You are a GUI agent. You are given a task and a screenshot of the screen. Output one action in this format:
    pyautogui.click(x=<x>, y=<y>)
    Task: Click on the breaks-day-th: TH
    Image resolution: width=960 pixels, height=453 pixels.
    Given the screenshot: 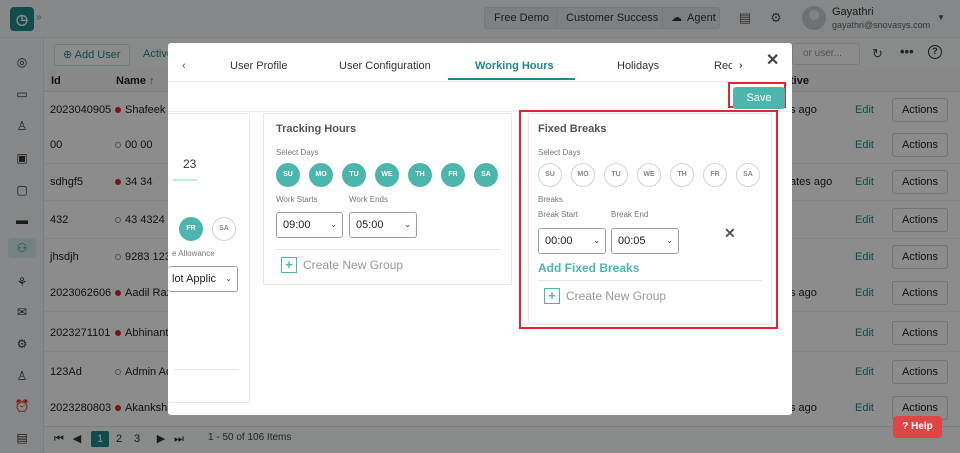 What is the action you would take?
    pyautogui.click(x=682, y=175)
    